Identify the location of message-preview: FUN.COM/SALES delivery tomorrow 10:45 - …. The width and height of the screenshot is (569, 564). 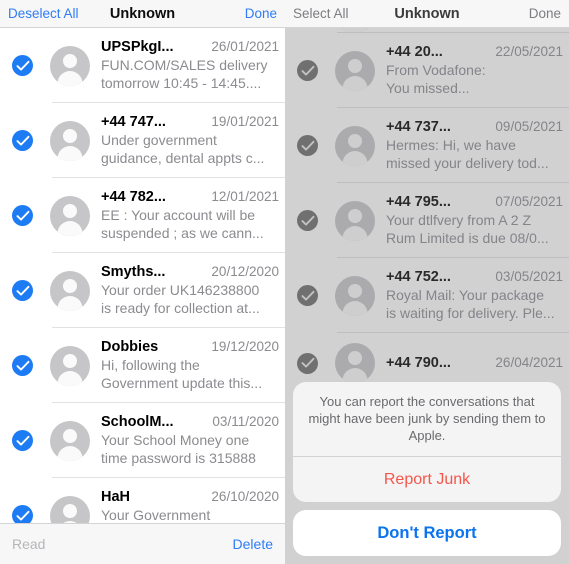
(184, 74).